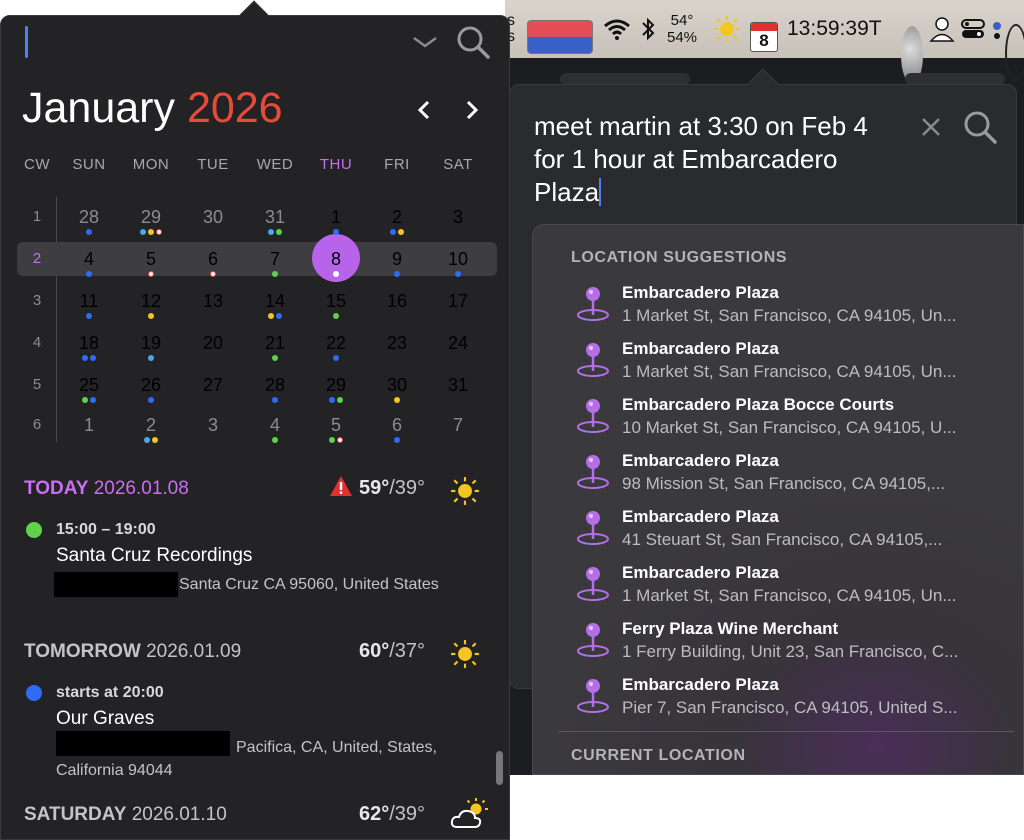 This screenshot has width=1024, height=840. What do you see at coordinates (336, 309) in the screenshot?
I see `day-cell: 15` at bounding box center [336, 309].